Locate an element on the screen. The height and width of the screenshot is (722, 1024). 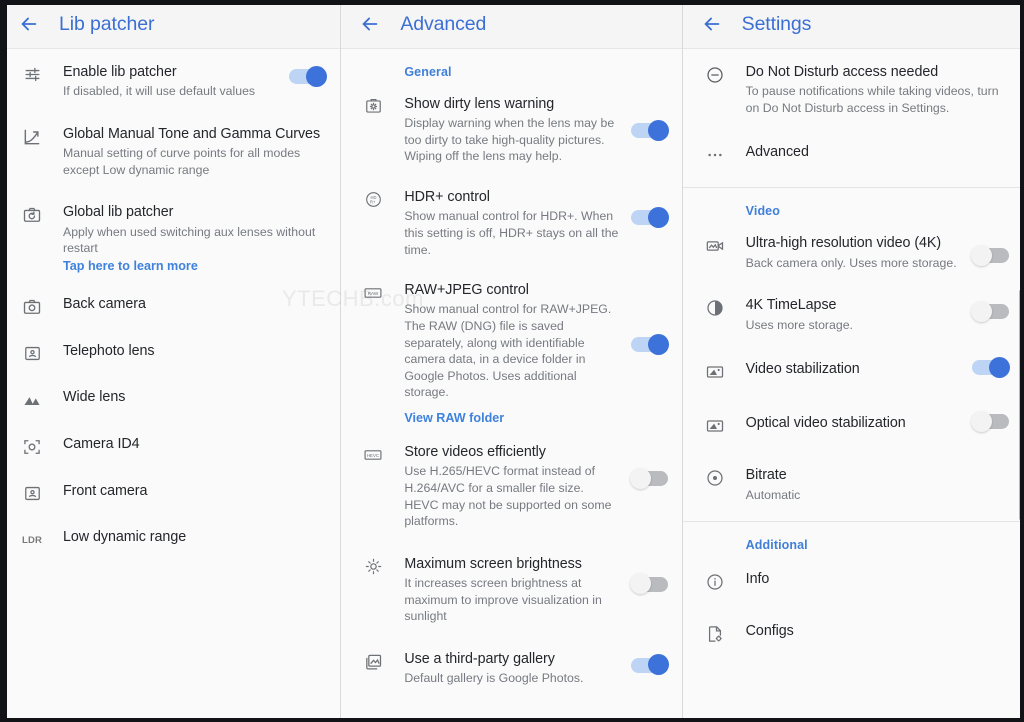
list-item-title: Telephoto lens is located at coordinates (109, 350).